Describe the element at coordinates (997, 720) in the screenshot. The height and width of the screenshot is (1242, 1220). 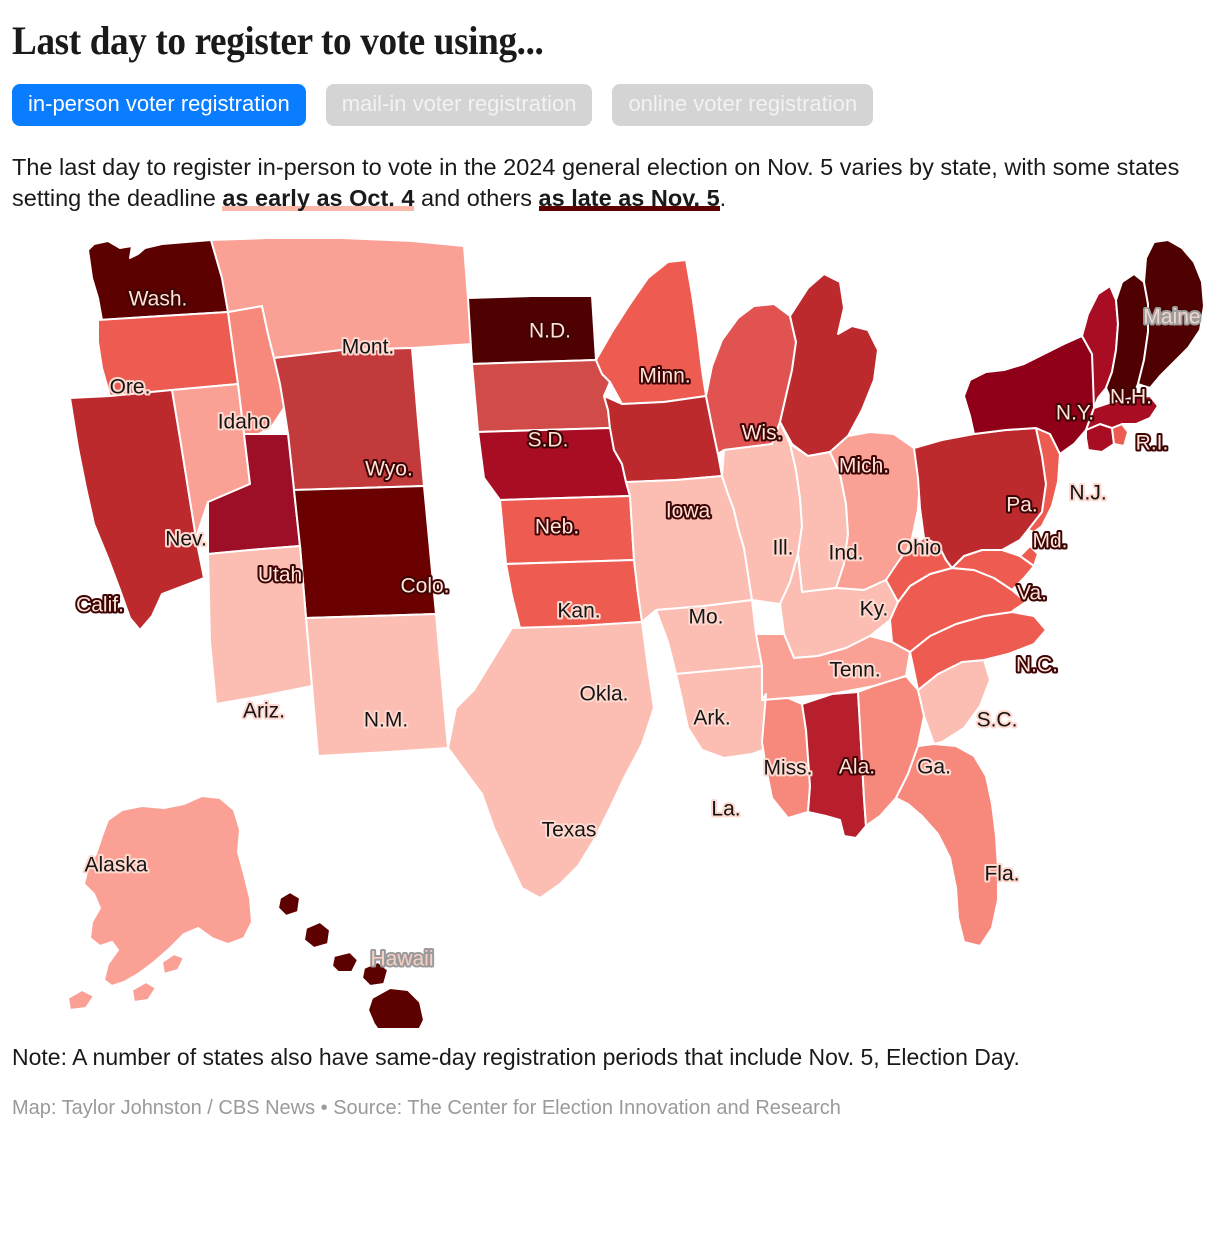
I see `state-label-sc: S.C.` at that location.